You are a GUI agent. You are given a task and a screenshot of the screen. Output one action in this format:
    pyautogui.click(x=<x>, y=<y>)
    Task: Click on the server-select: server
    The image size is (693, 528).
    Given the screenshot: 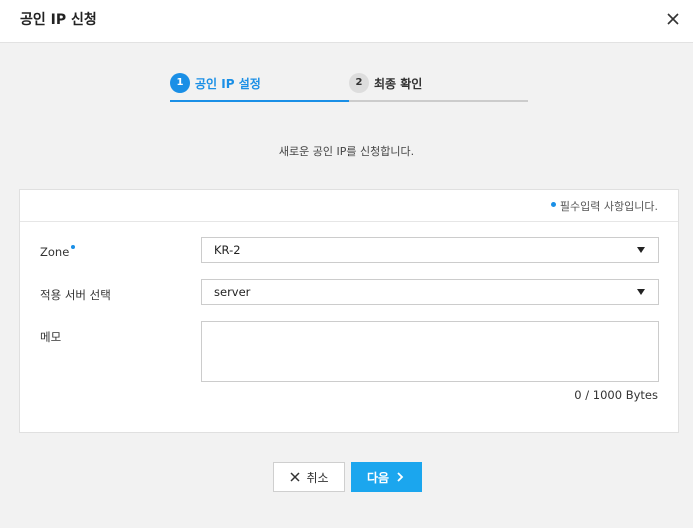 What is the action you would take?
    pyautogui.click(x=430, y=292)
    